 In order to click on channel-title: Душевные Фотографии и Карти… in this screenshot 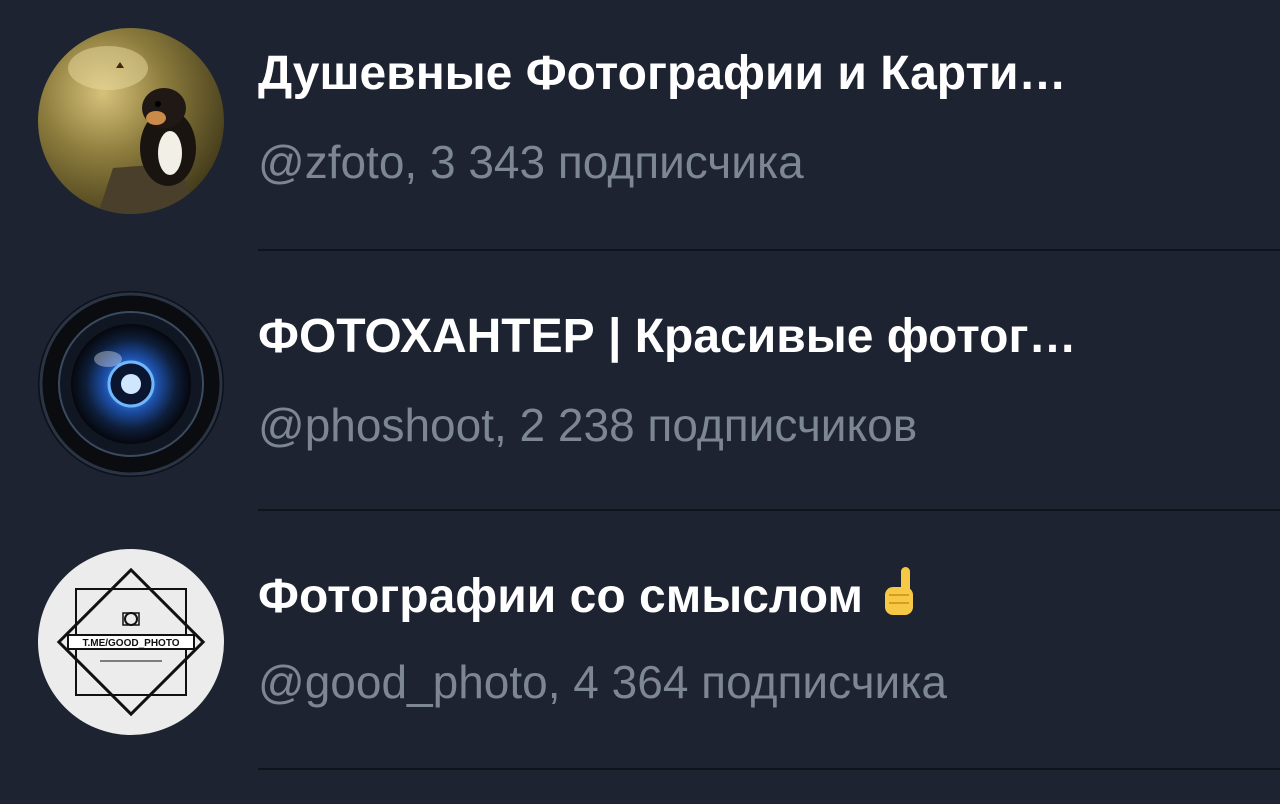, I will do `click(662, 73)`.